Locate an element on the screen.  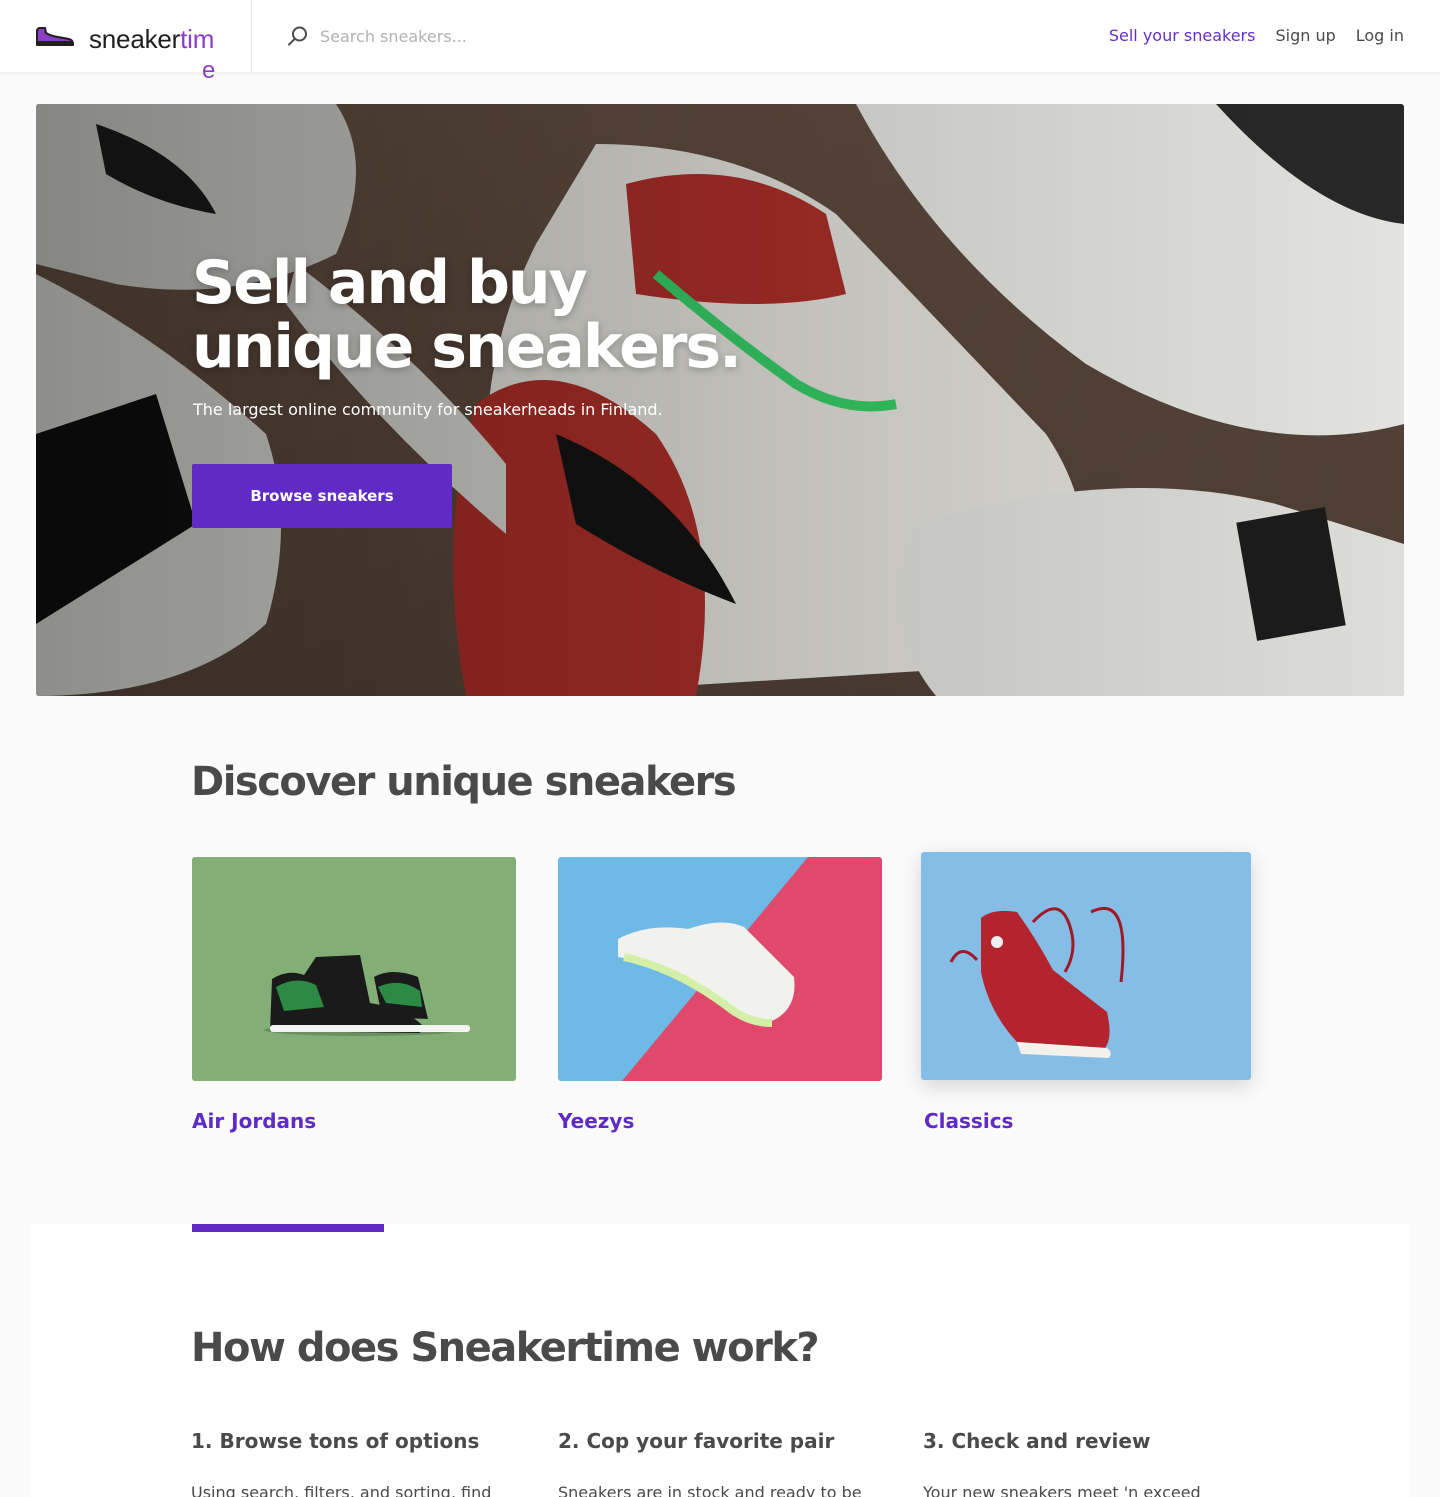
hero-heading: Sell and buy unique sneakers. is located at coordinates (542, 315).